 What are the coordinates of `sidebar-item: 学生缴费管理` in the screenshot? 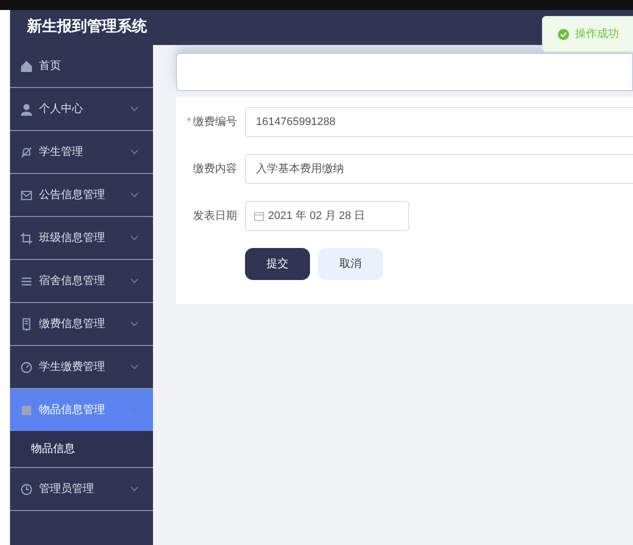 It's located at (81, 367).